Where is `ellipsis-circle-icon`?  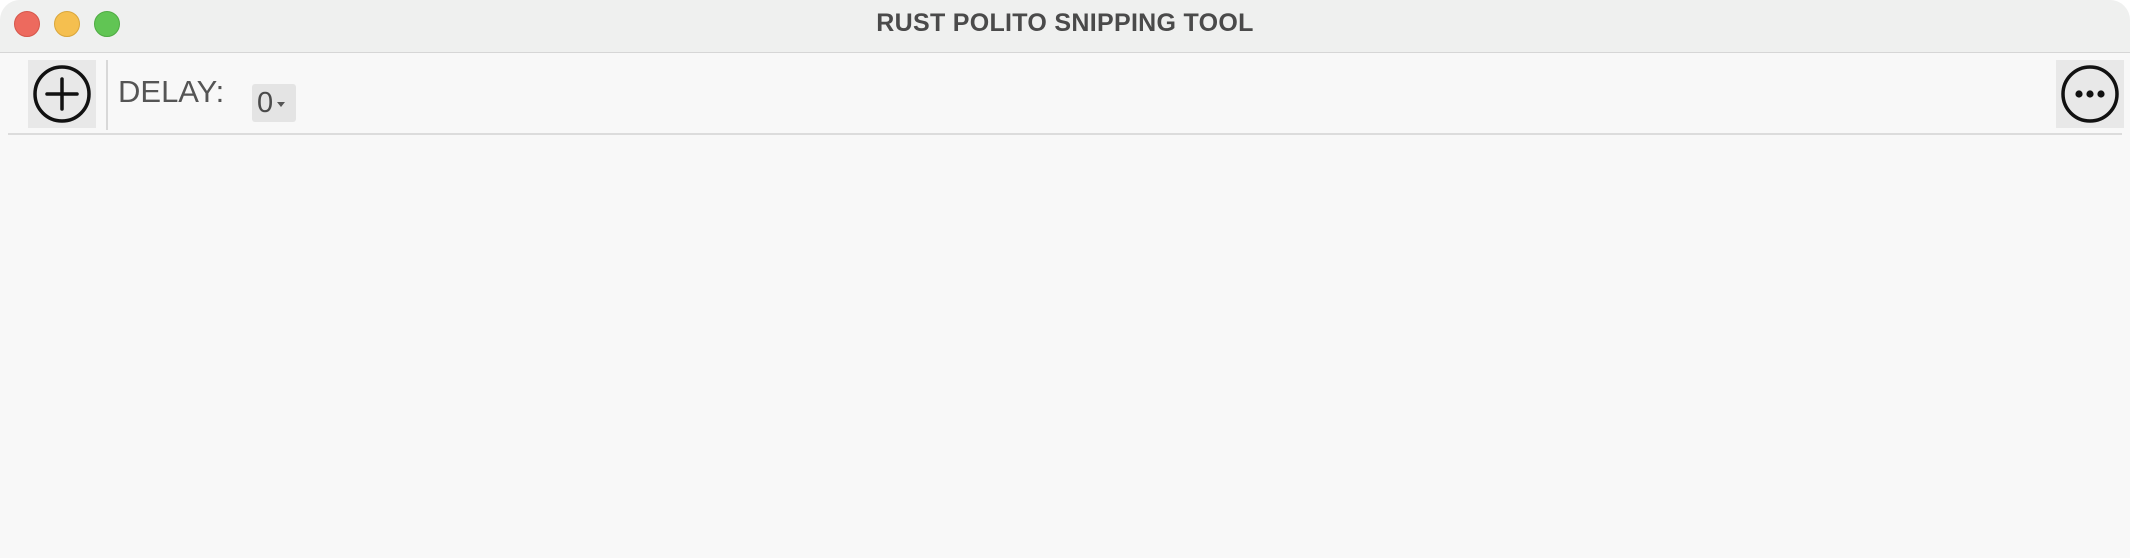 ellipsis-circle-icon is located at coordinates (2090, 94).